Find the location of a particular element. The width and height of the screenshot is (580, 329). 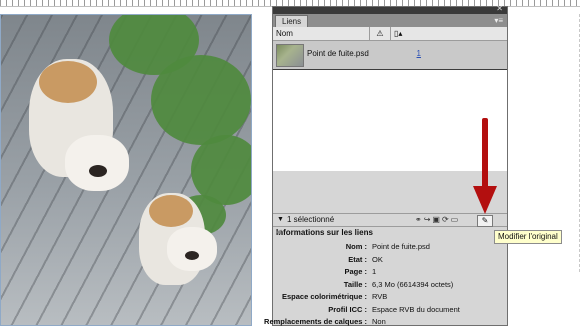

info-key: Remplacements de calques : is located at coordinates (315, 321).